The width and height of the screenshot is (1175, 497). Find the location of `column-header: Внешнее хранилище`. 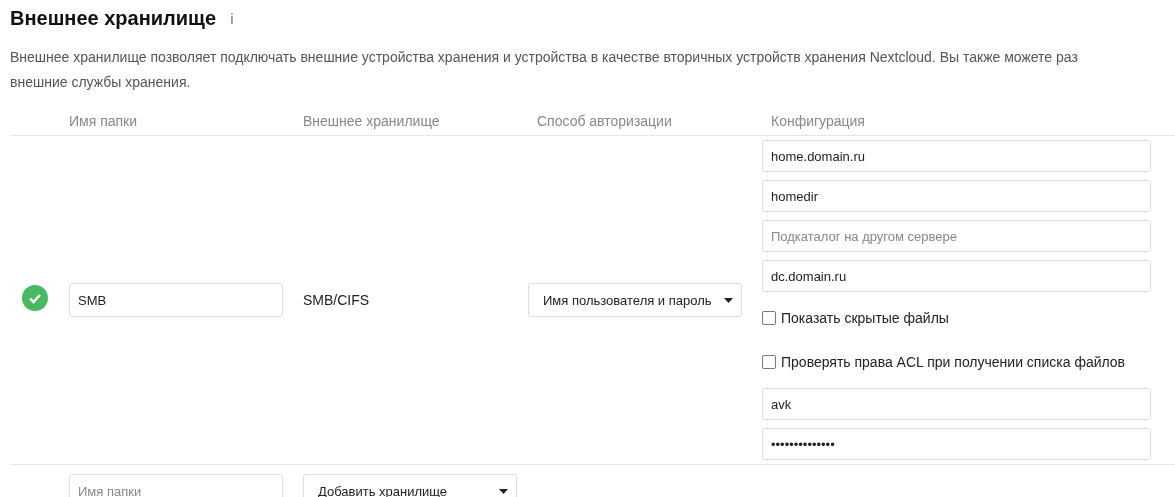

column-header: Внешнее хранилище is located at coordinates (371, 121).